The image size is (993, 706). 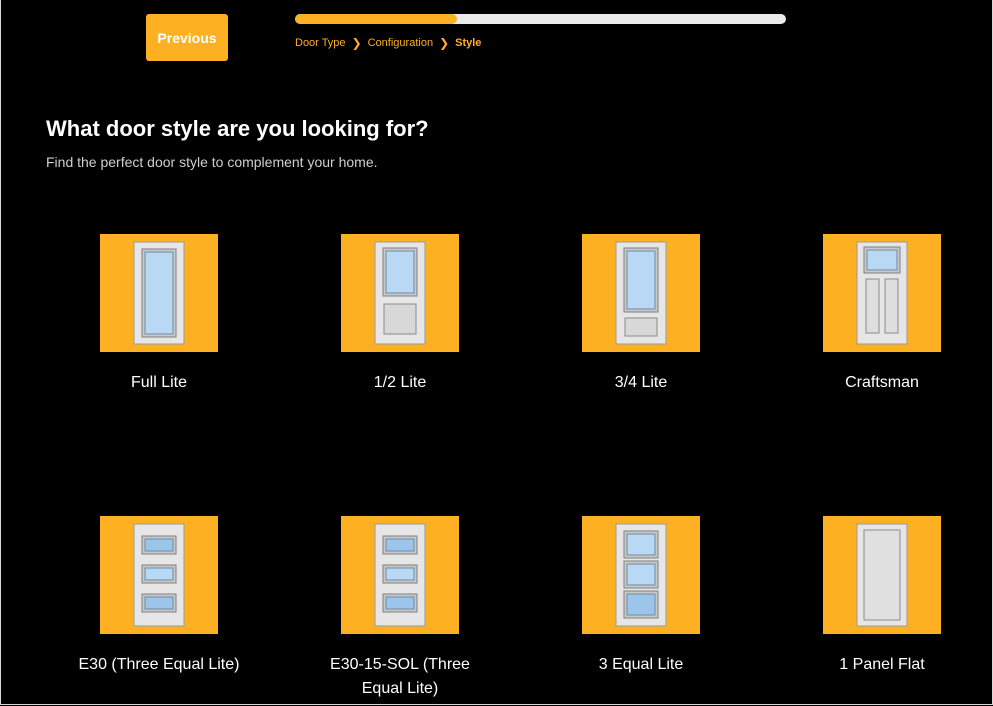 I want to click on style-label: Craftsman, so click(x=882, y=382).